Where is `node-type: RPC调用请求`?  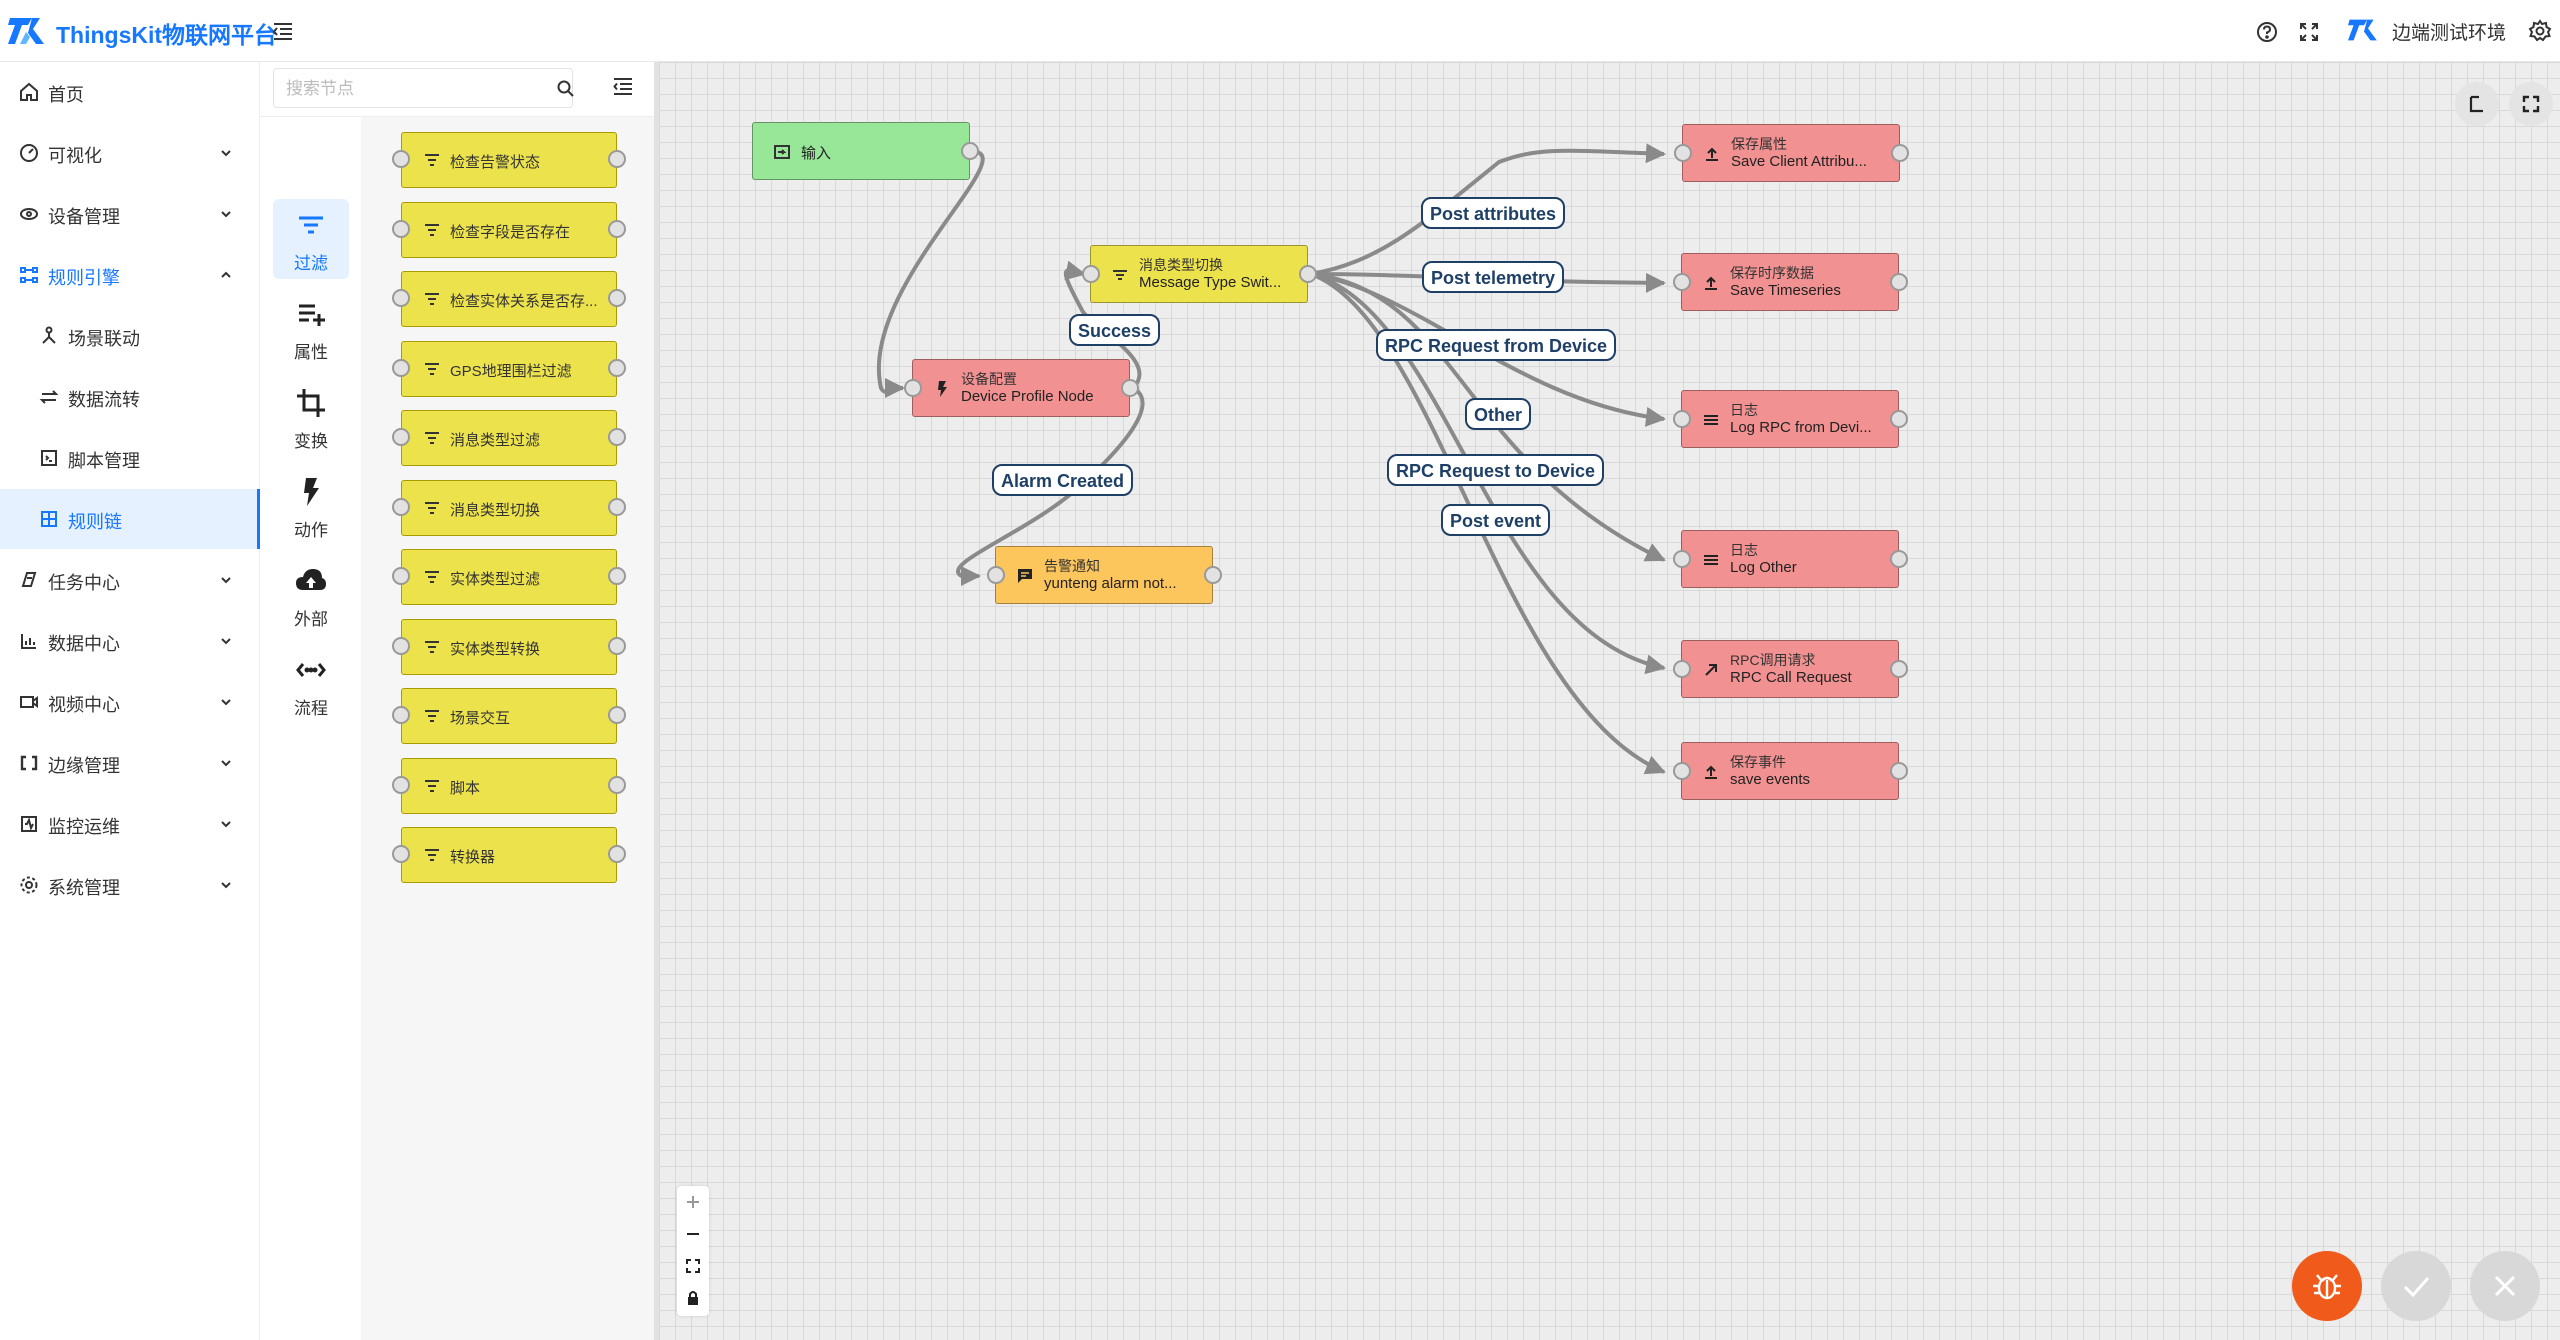
node-type: RPC调用请求 is located at coordinates (1773, 660).